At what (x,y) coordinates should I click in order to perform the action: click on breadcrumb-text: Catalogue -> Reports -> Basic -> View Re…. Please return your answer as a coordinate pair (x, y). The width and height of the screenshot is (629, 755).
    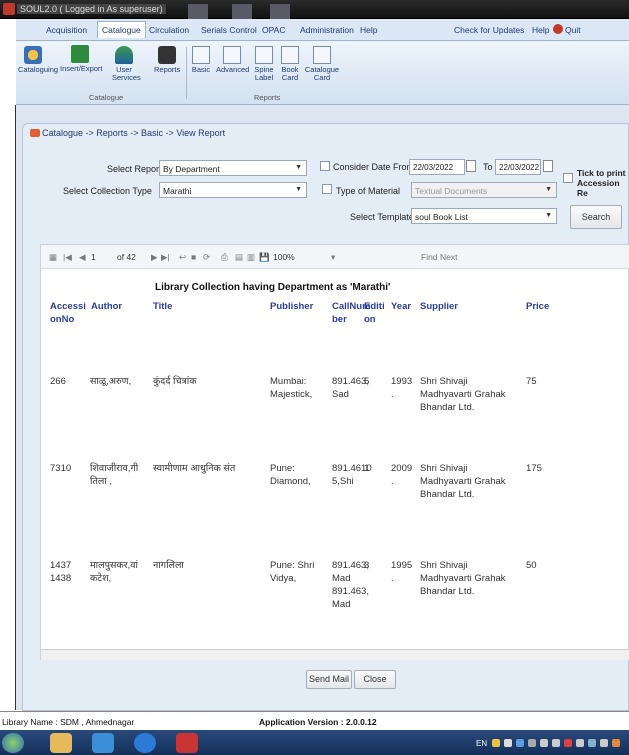
    Looking at the image, I should click on (134, 133).